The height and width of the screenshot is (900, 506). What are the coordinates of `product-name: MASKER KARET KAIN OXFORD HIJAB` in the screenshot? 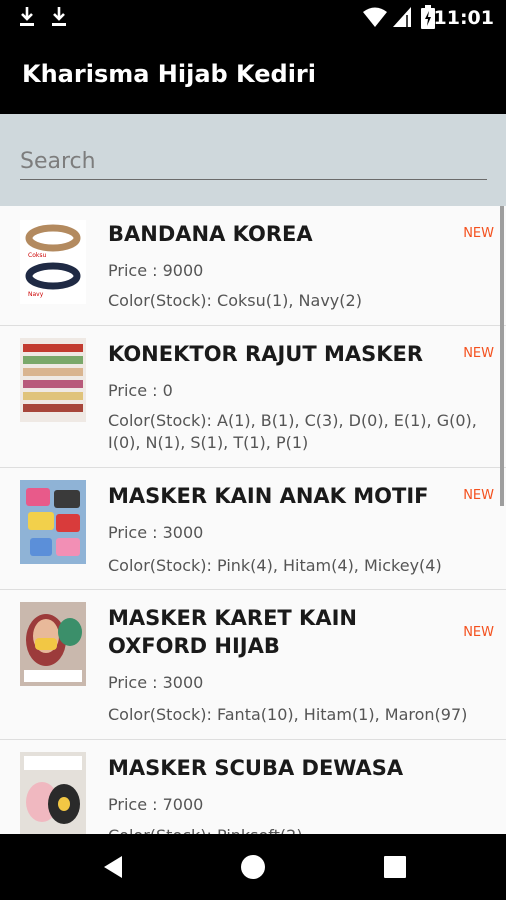 It's located at (232, 632).